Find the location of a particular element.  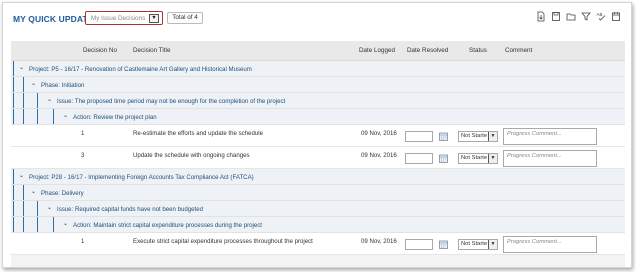

col-date-resolved: Date Resolved is located at coordinates (428, 50).